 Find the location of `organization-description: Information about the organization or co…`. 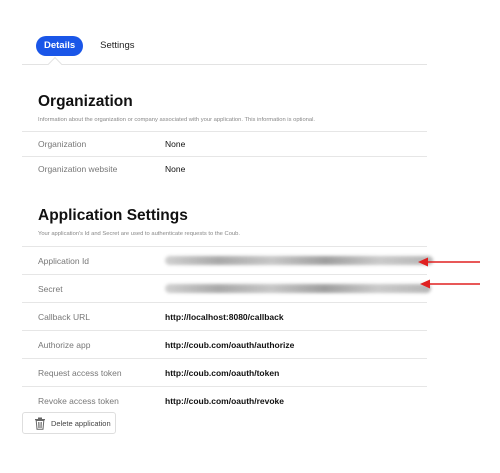

organization-description: Information about the organization or co… is located at coordinates (177, 120).